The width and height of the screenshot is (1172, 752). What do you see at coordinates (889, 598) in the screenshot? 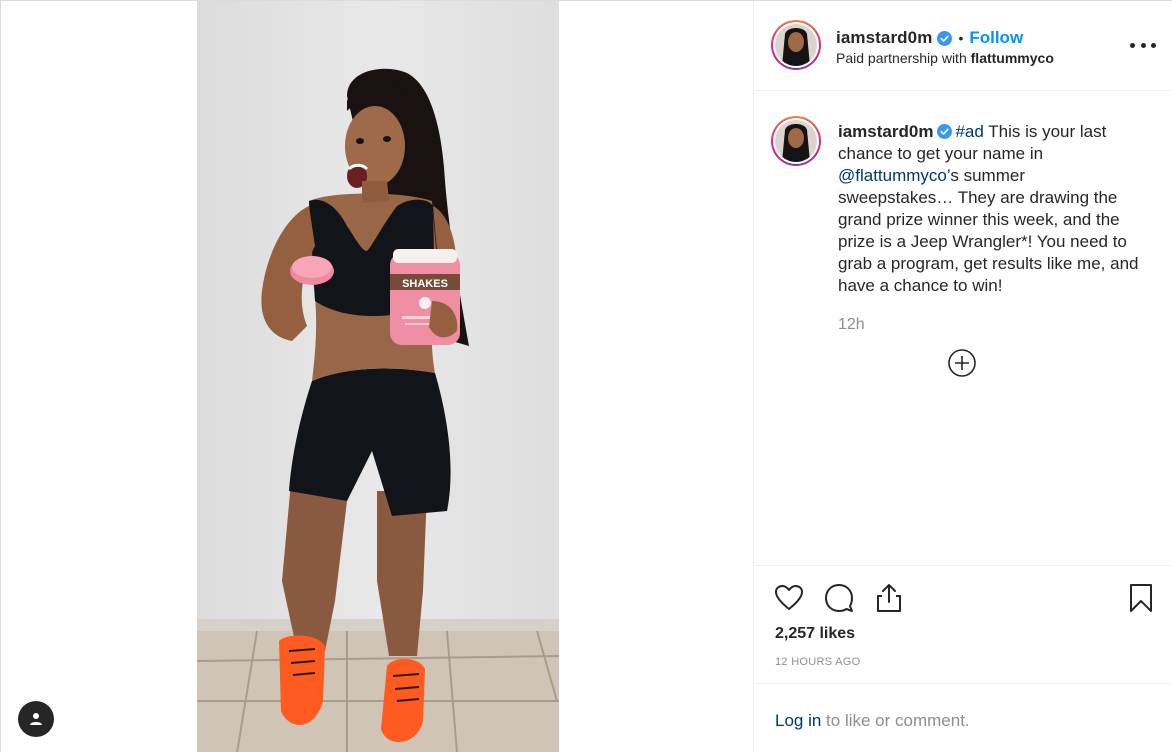
I see `share-icon` at bounding box center [889, 598].